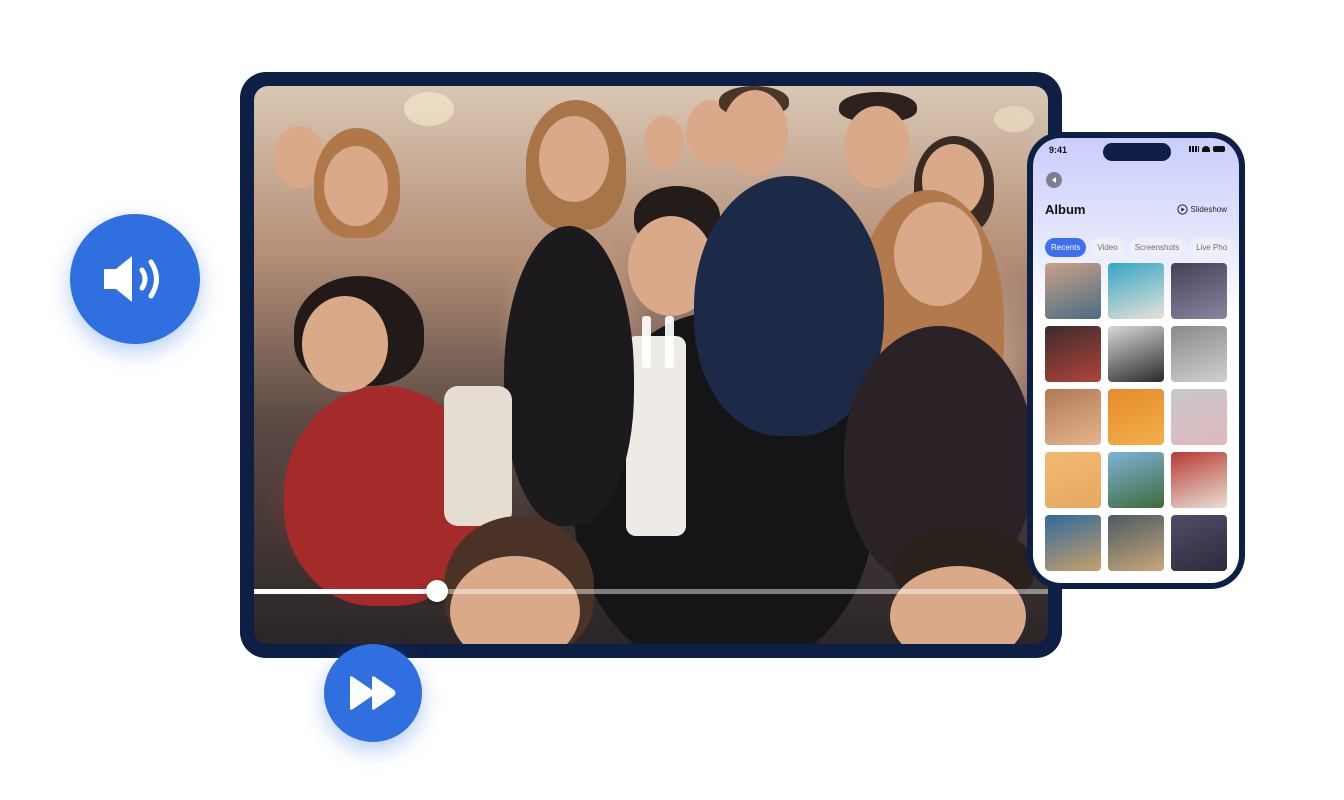 The width and height of the screenshot is (1344, 800). What do you see at coordinates (1194, 149) in the screenshot?
I see `cellular-signal-icon` at bounding box center [1194, 149].